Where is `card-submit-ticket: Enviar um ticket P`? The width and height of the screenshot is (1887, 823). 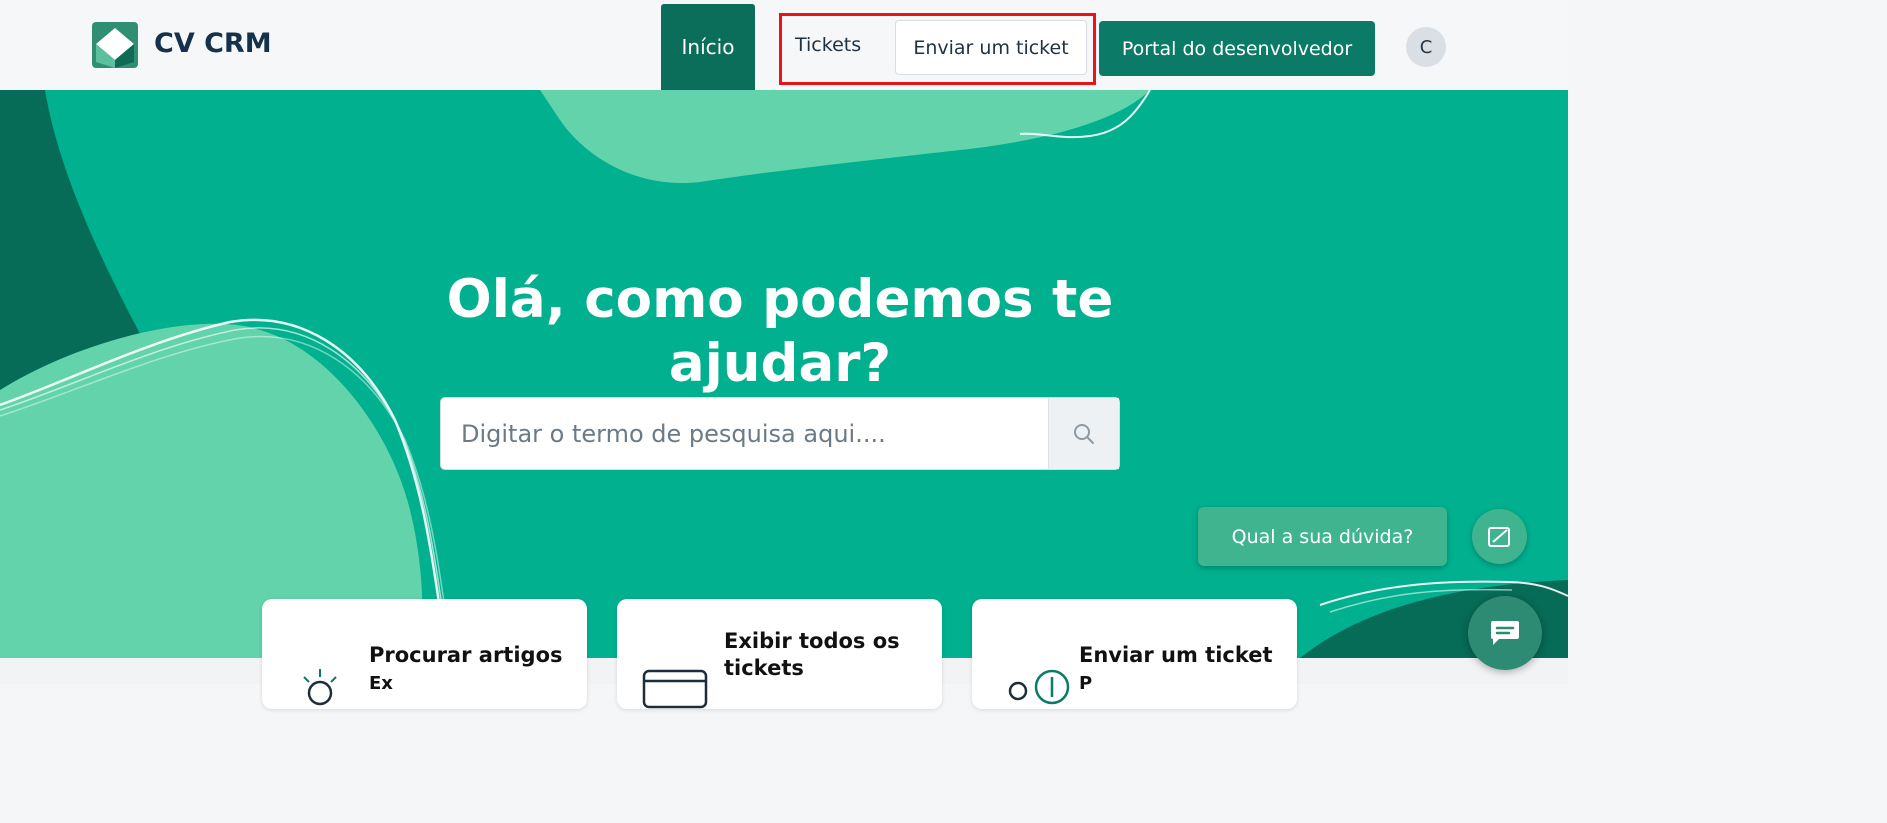 card-submit-ticket: Enviar um ticket P is located at coordinates (1134, 654).